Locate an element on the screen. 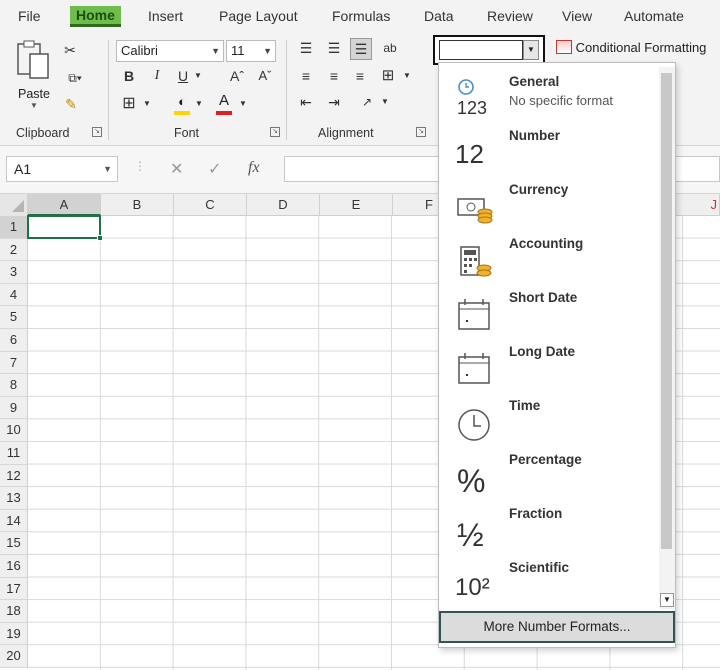 This screenshot has height=670, width=720. row-header: 14 is located at coordinates (14, 521).